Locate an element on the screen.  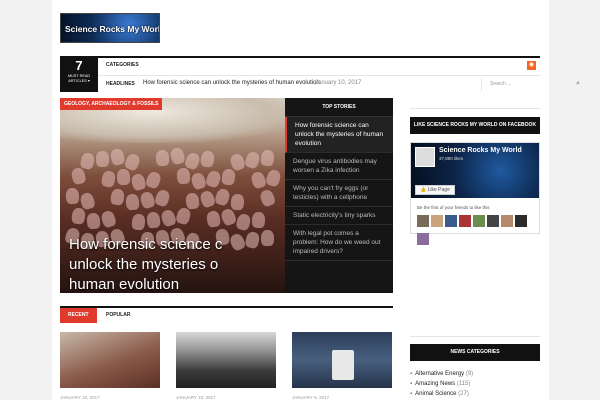
news-category-name: Animal Science is located at coordinates (436, 394).